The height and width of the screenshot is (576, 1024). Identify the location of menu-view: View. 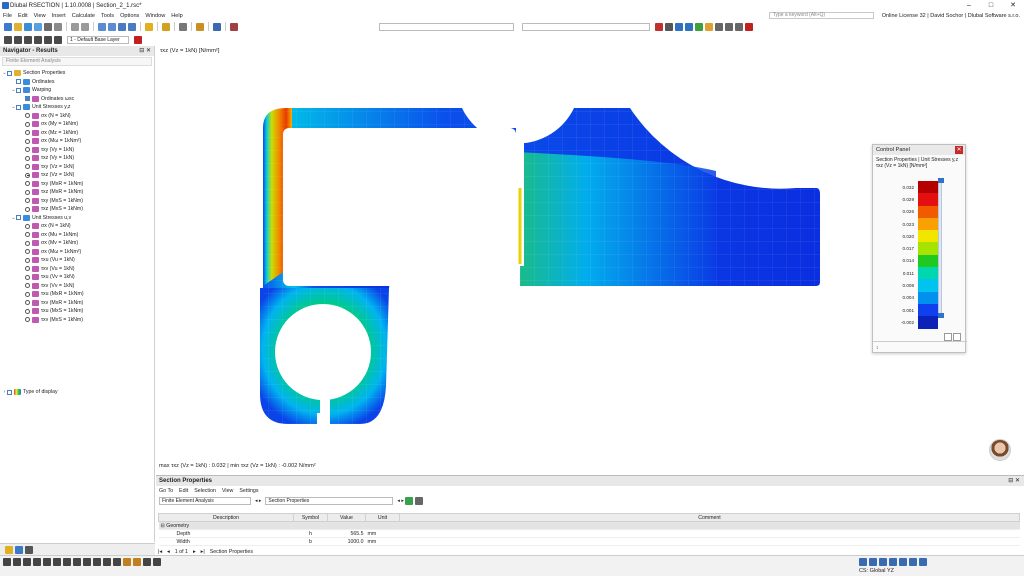
(227, 491).